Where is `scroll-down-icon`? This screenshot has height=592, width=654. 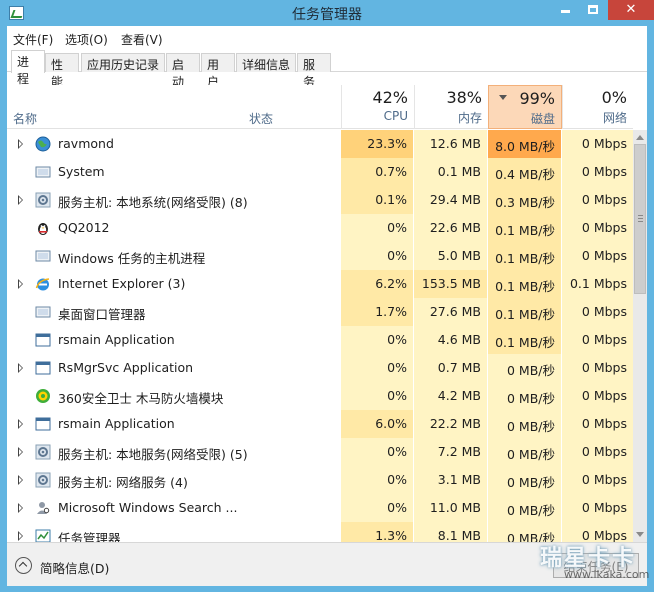 scroll-down-icon is located at coordinates (640, 534).